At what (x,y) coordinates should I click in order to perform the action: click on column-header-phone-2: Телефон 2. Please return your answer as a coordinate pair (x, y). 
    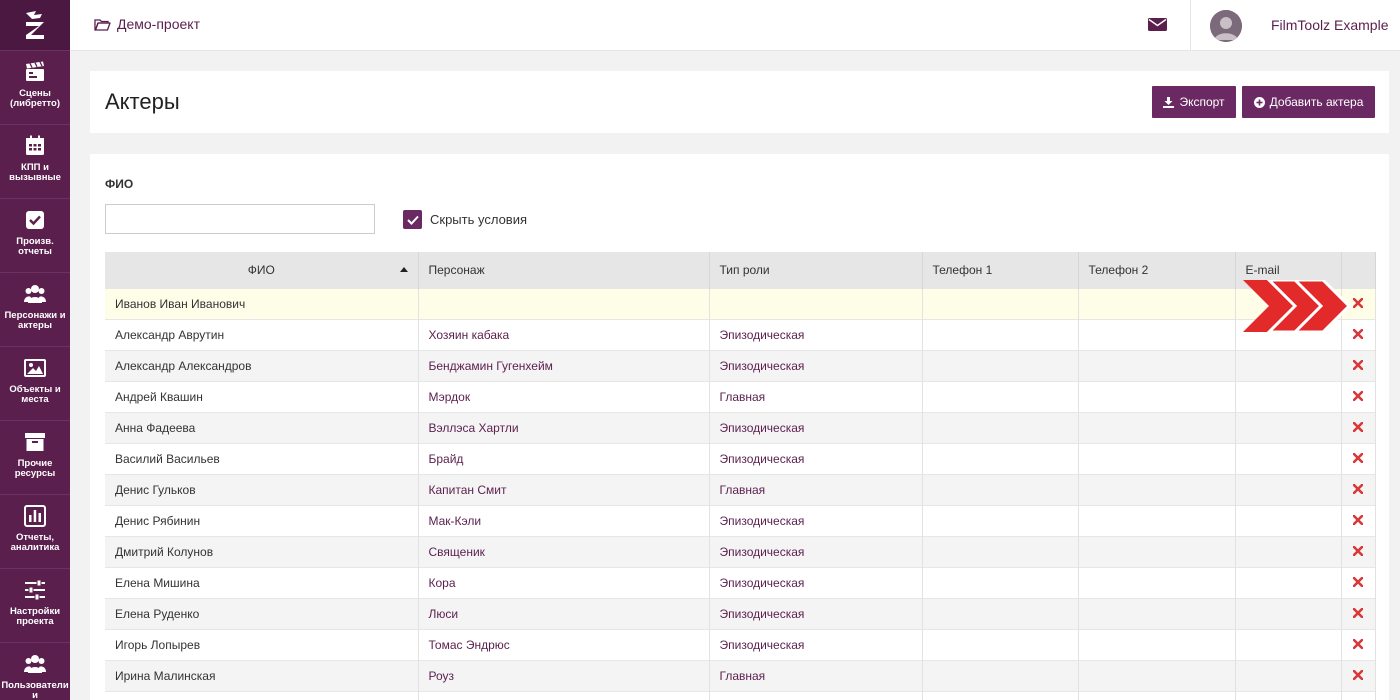
    Looking at the image, I should click on (1157, 270).